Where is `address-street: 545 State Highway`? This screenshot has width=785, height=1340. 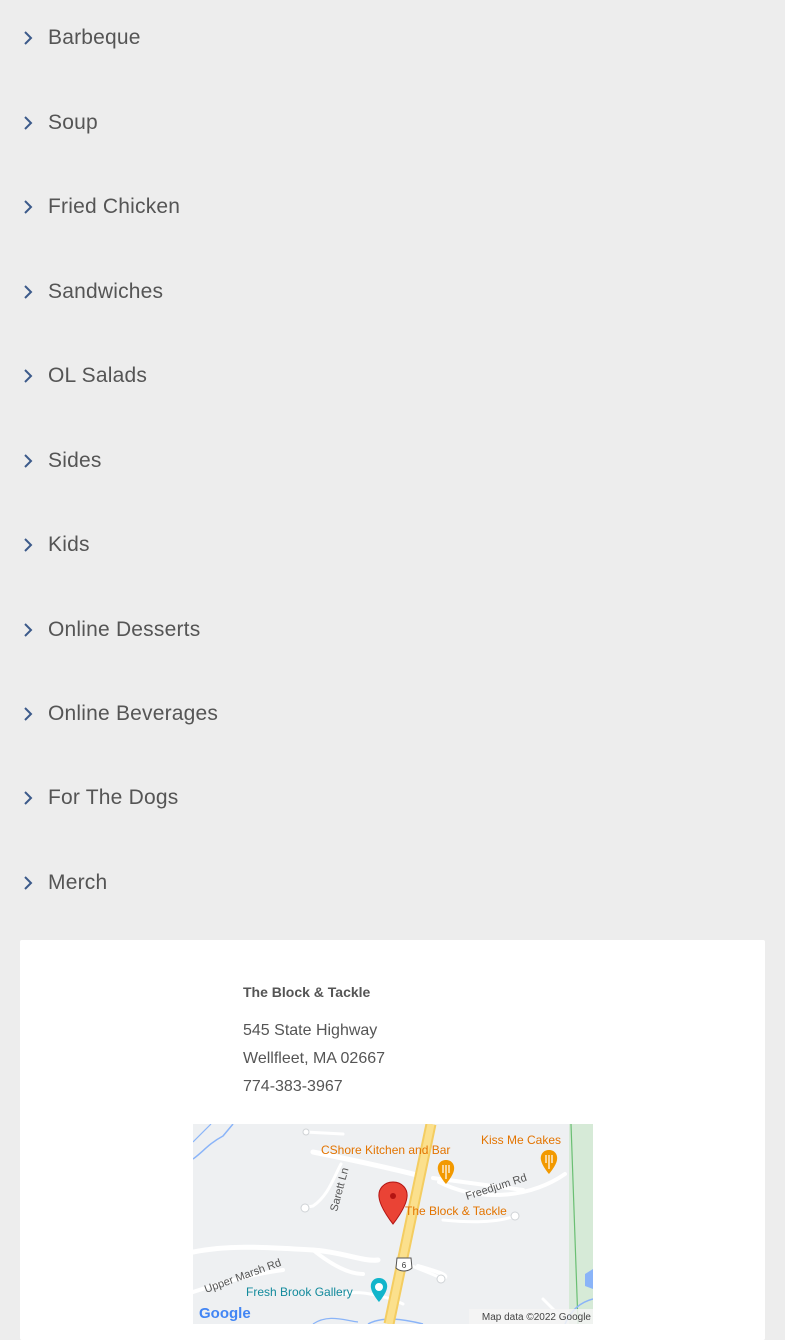 address-street: 545 State Highway is located at coordinates (310, 1030).